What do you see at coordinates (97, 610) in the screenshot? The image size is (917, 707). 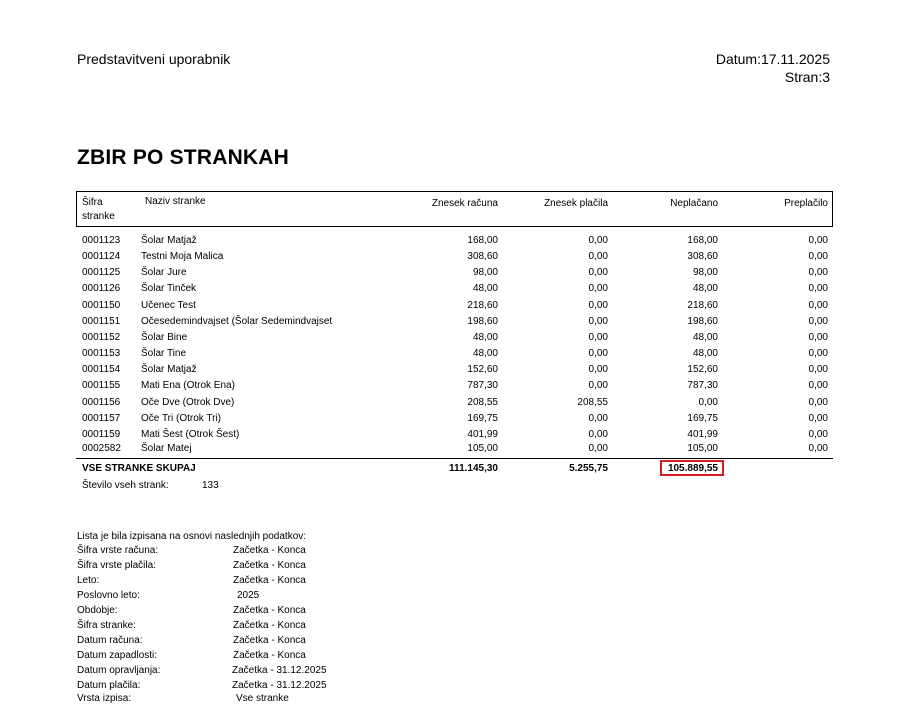 I see `criteria-label: Obdobje:` at bounding box center [97, 610].